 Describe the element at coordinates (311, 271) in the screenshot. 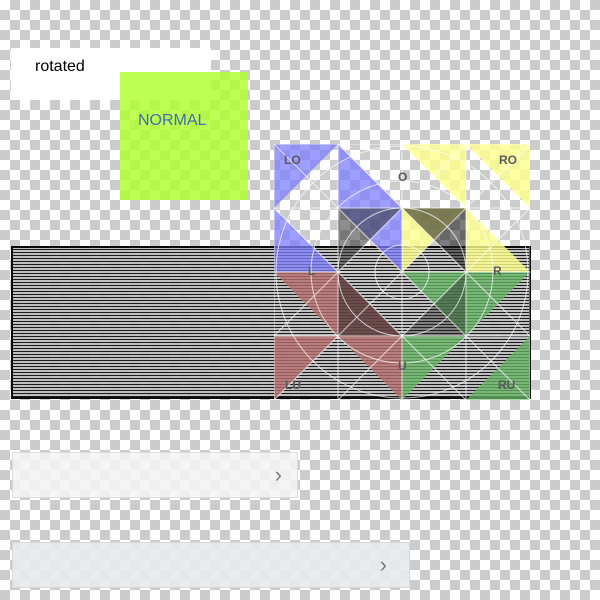

I see `grid-label-l: L` at that location.